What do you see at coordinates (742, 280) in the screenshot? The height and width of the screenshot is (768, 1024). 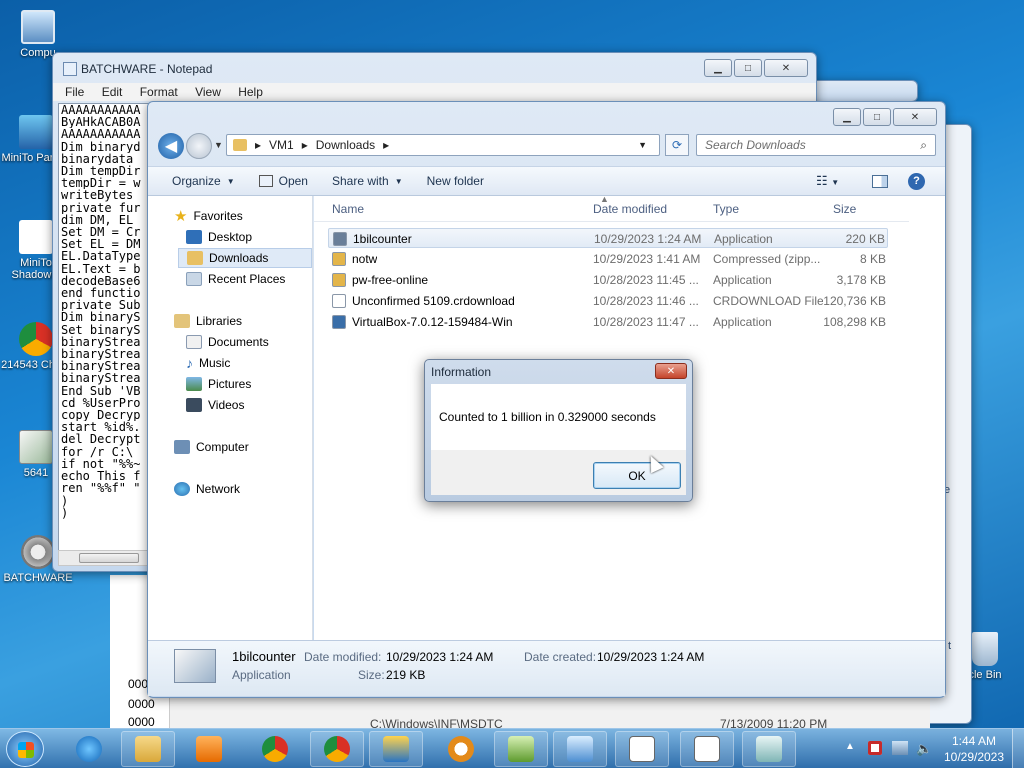 I see `file-type: Application` at bounding box center [742, 280].